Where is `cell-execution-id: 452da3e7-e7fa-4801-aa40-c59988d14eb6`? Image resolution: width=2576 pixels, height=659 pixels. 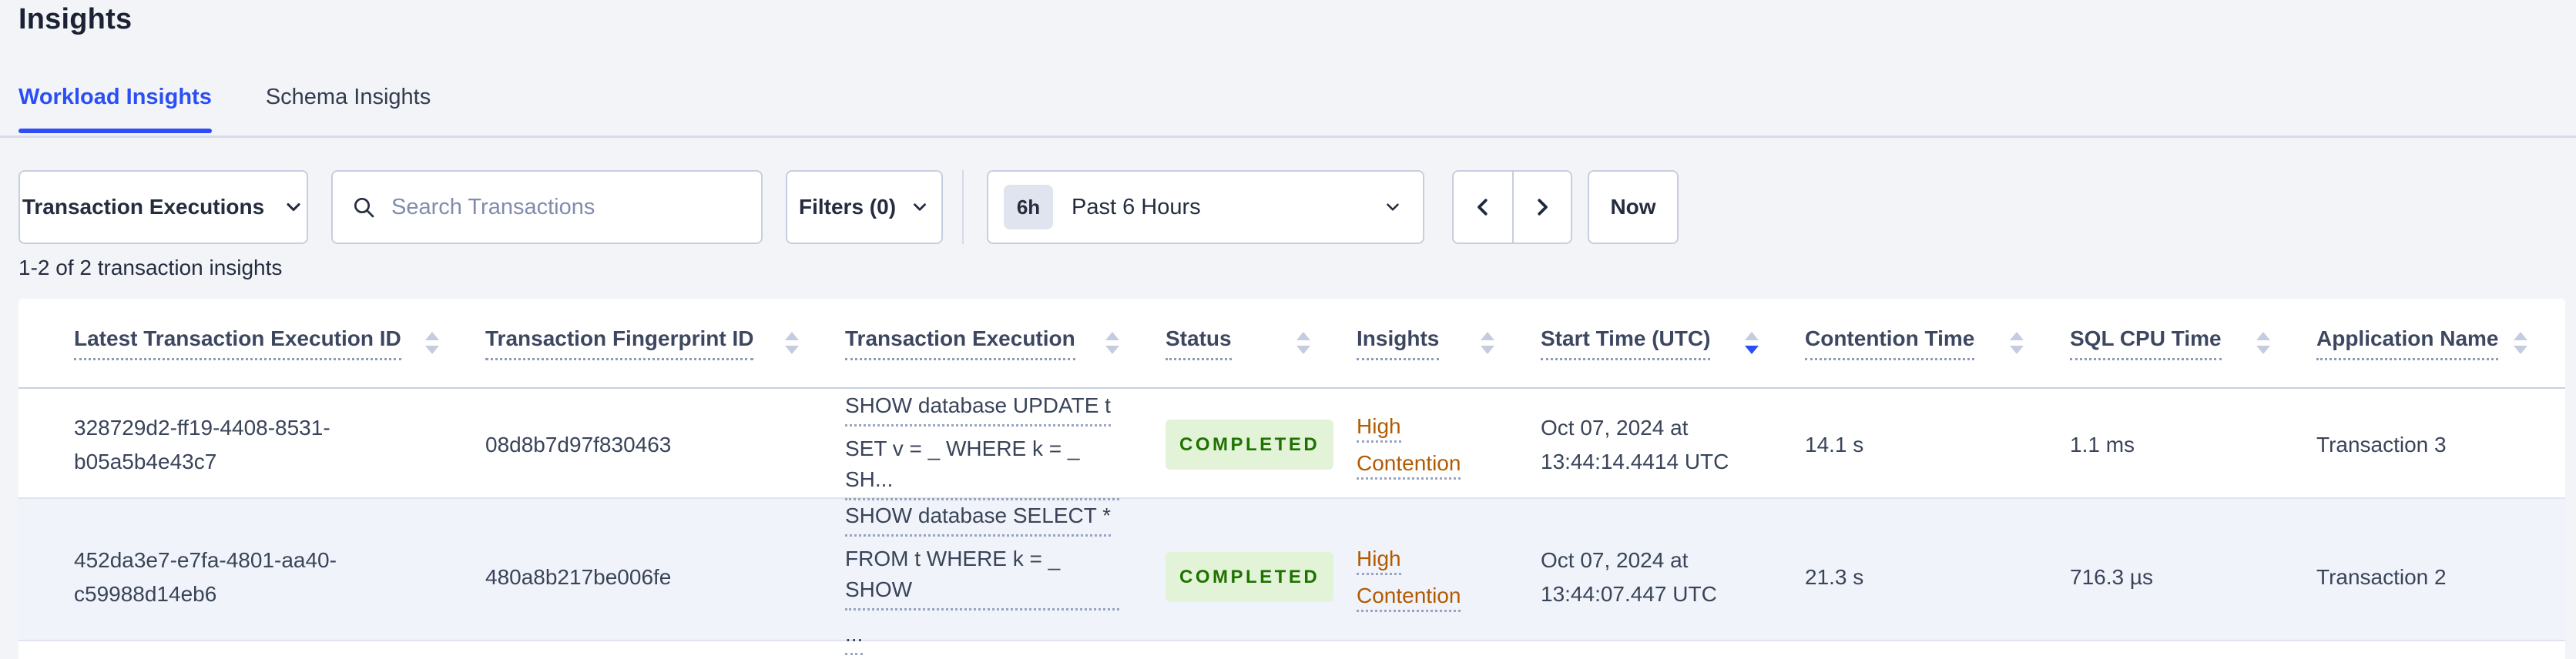 cell-execution-id: 452da3e7-e7fa-4801-aa40-c59988d14eb6 is located at coordinates (205, 576).